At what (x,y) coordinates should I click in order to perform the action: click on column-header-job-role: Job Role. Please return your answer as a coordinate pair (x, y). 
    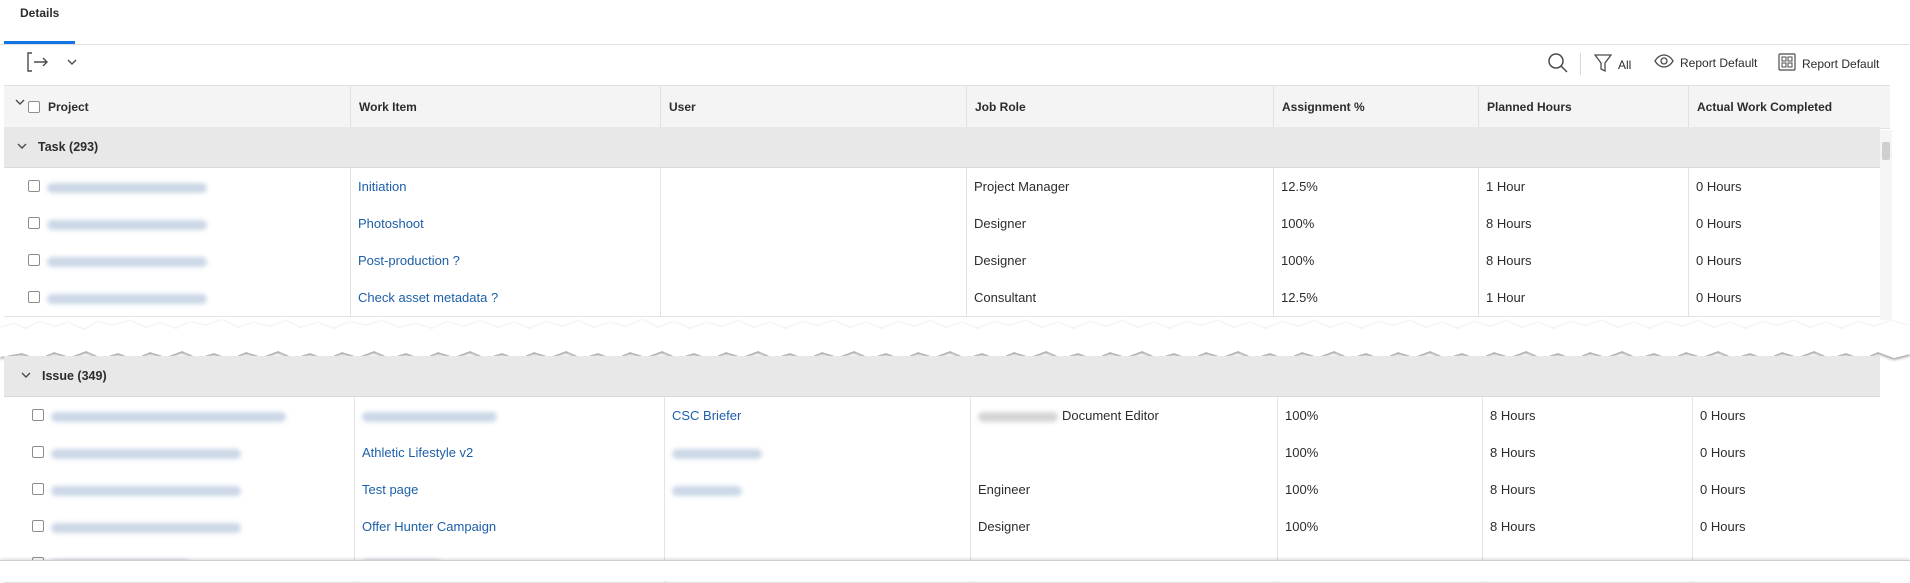
    Looking at the image, I should click on (1119, 107).